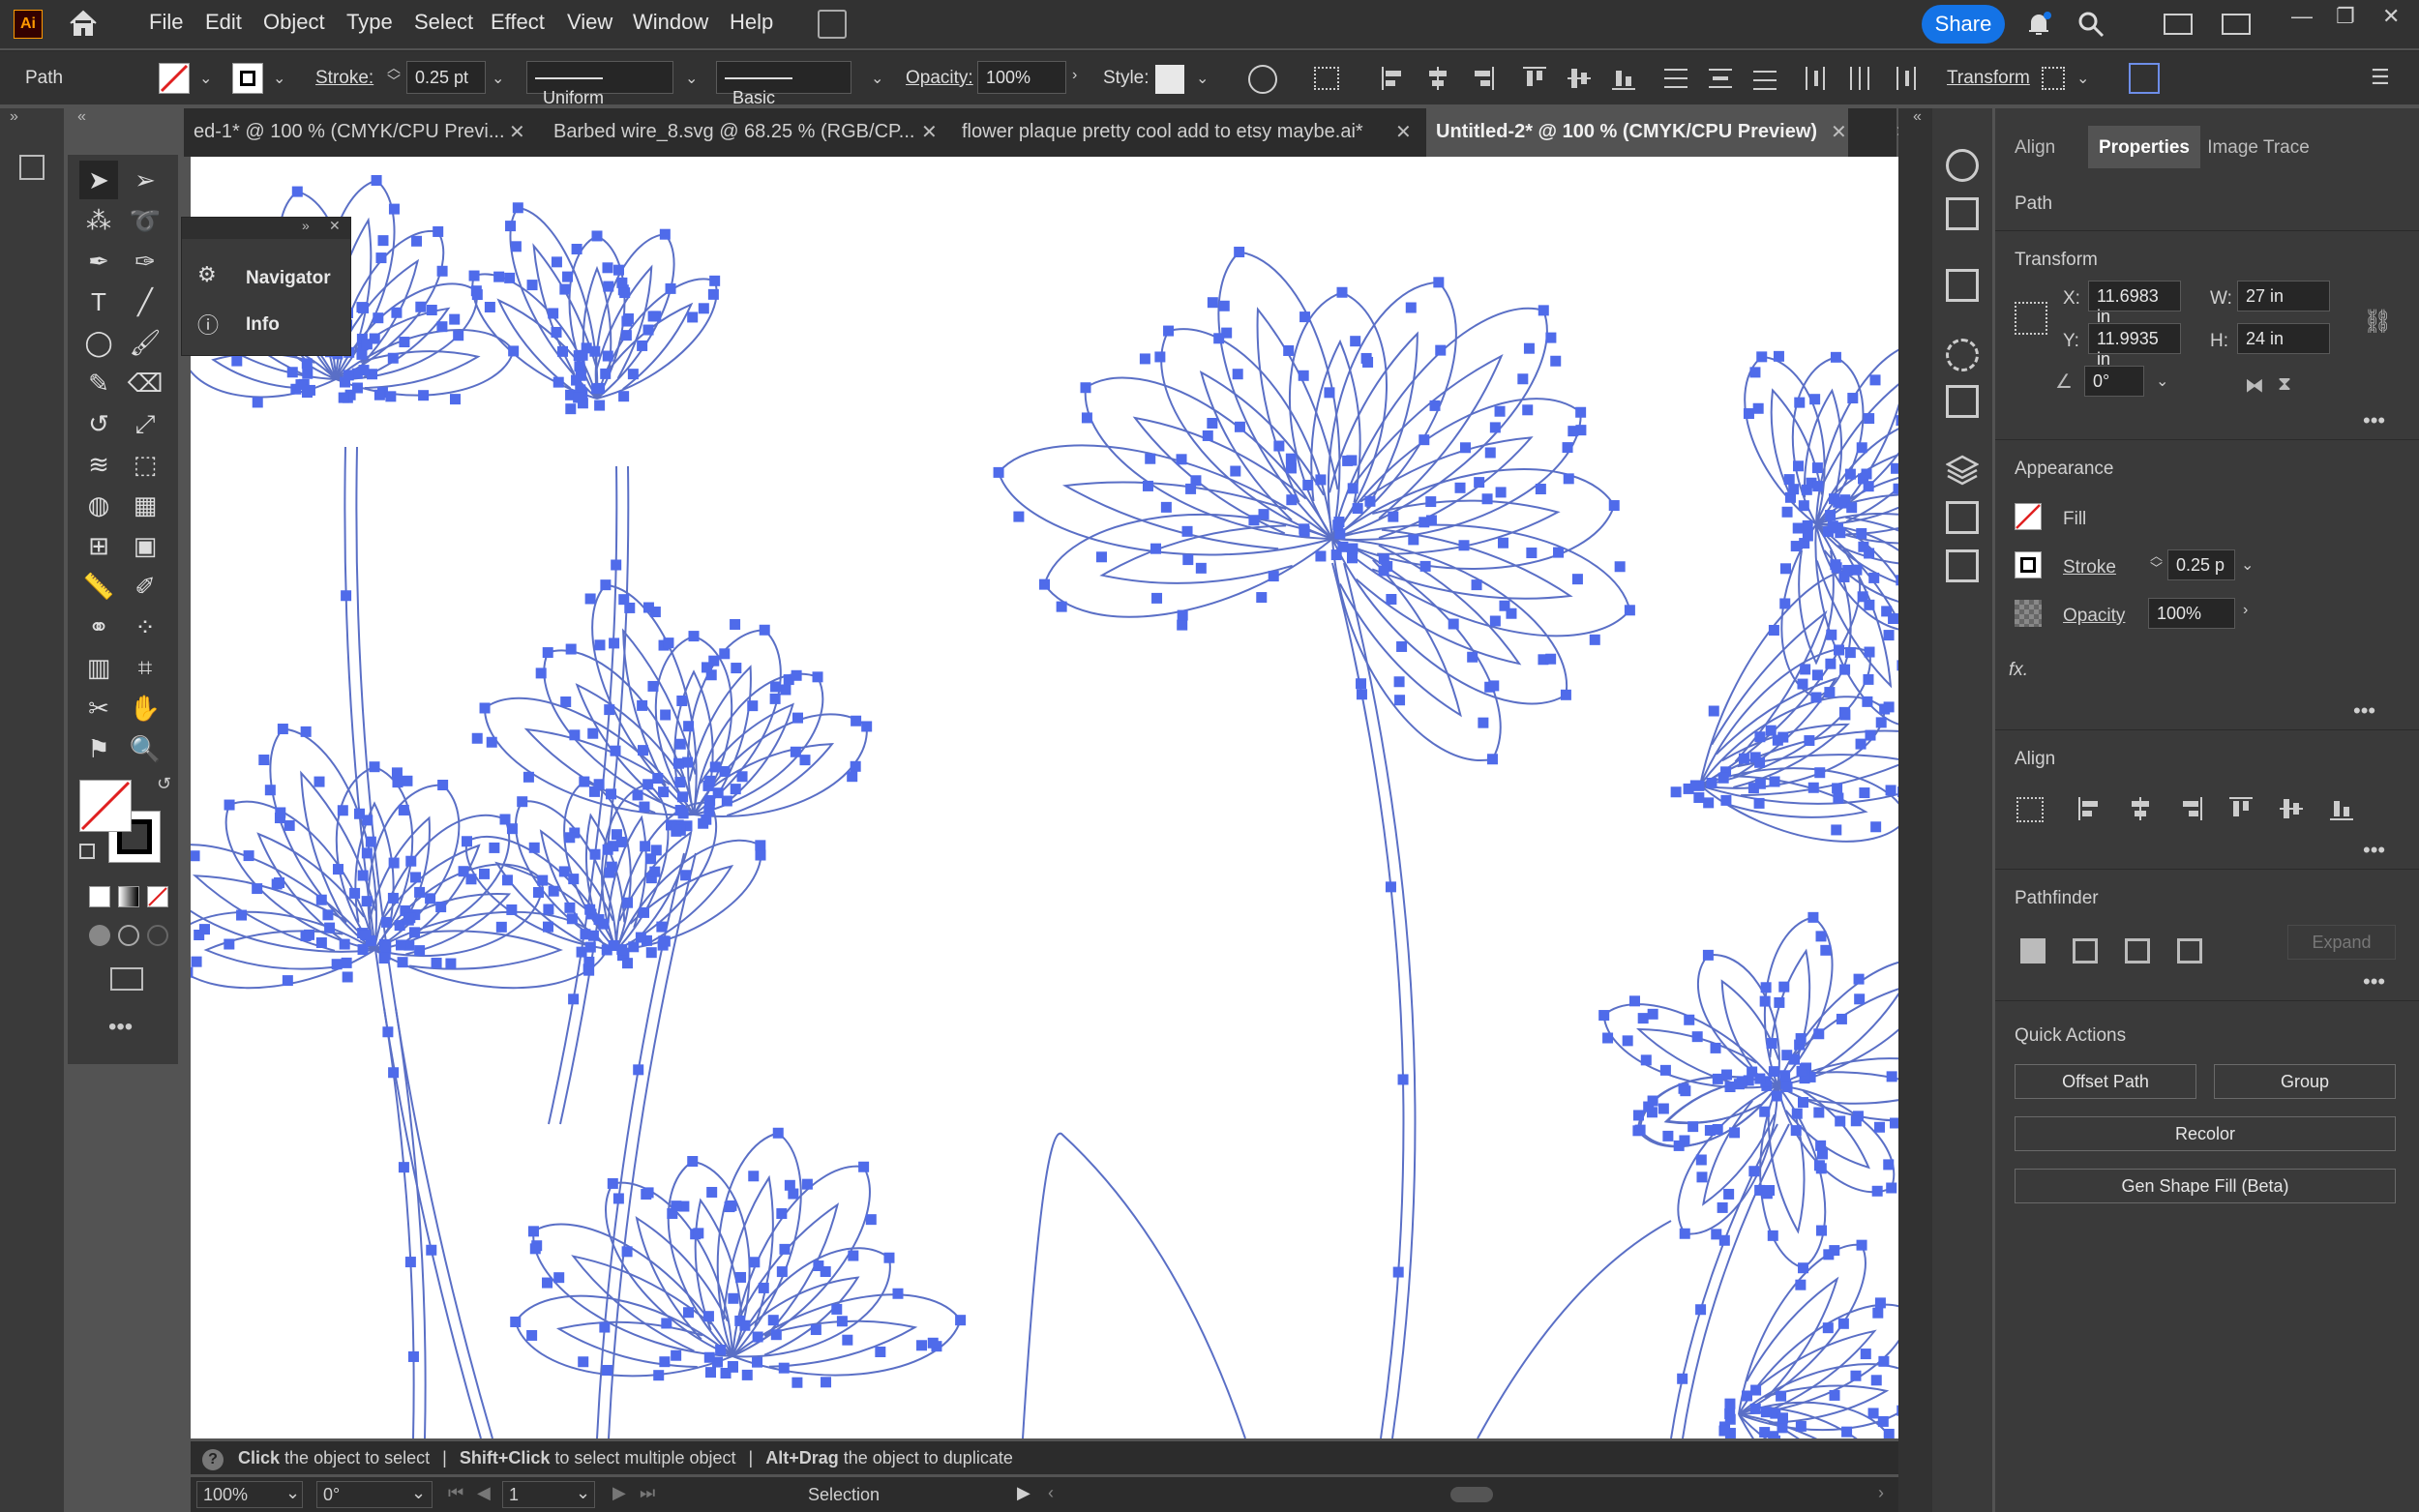 This screenshot has width=2419, height=1512. I want to click on notification-bell-icon, so click(2039, 25).